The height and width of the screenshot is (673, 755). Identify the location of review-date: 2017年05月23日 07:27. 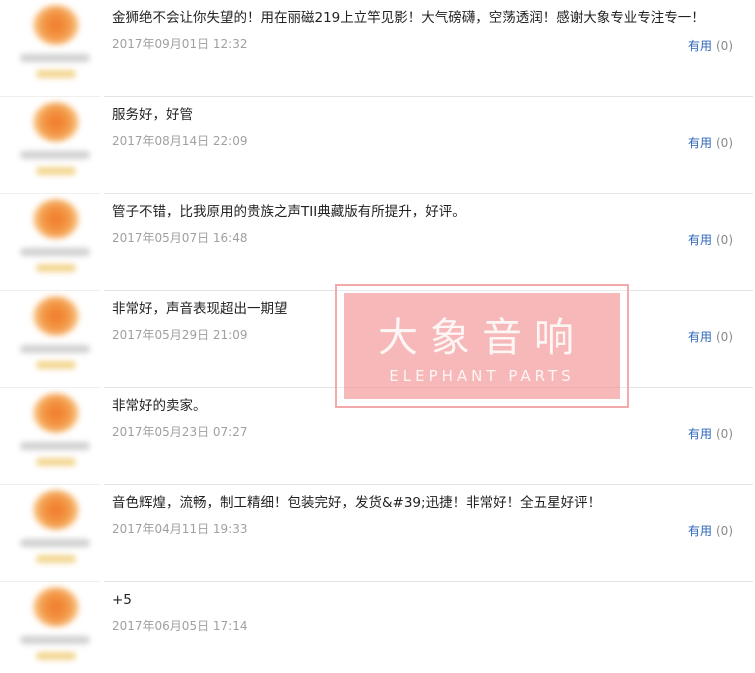
(180, 432).